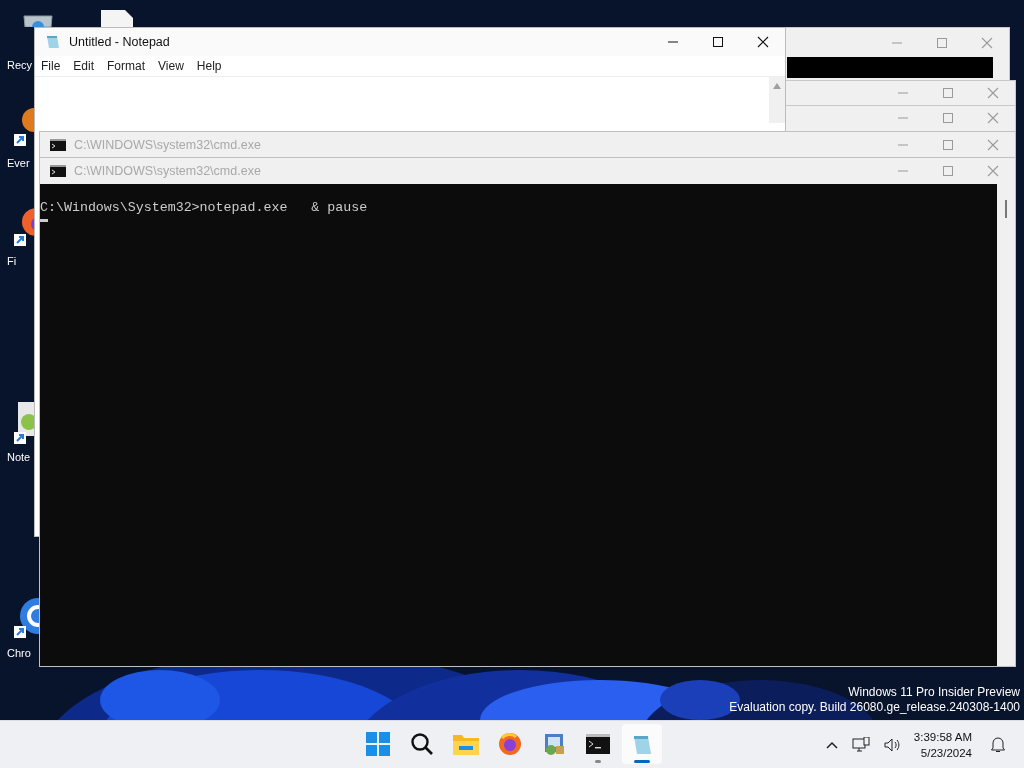 The image size is (1024, 768). What do you see at coordinates (763, 42) in the screenshot?
I see `close-icon` at bounding box center [763, 42].